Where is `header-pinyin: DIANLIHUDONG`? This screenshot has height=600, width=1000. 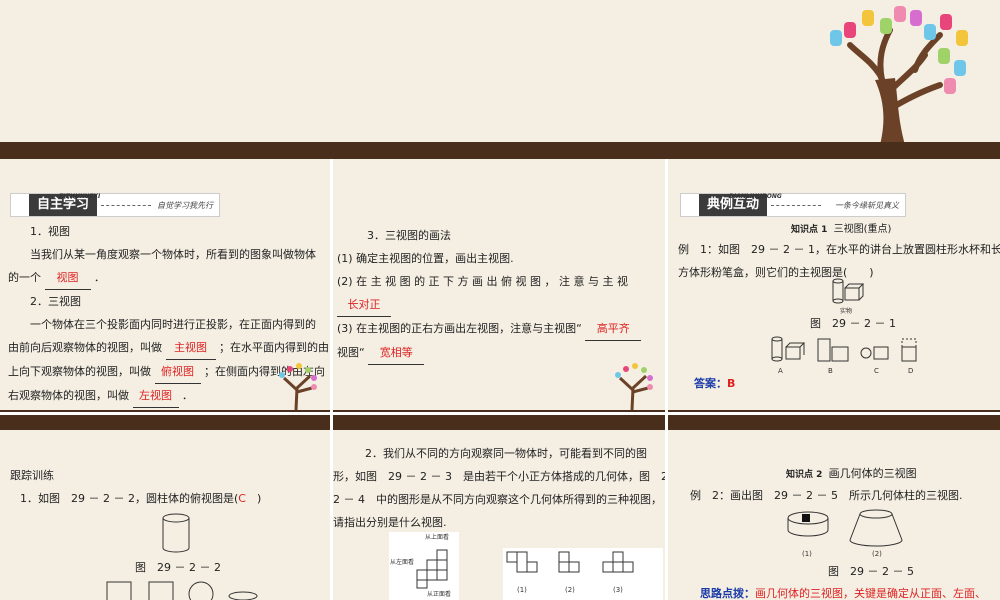
header-pinyin: DIANLIHUDONG is located at coordinates (755, 196).